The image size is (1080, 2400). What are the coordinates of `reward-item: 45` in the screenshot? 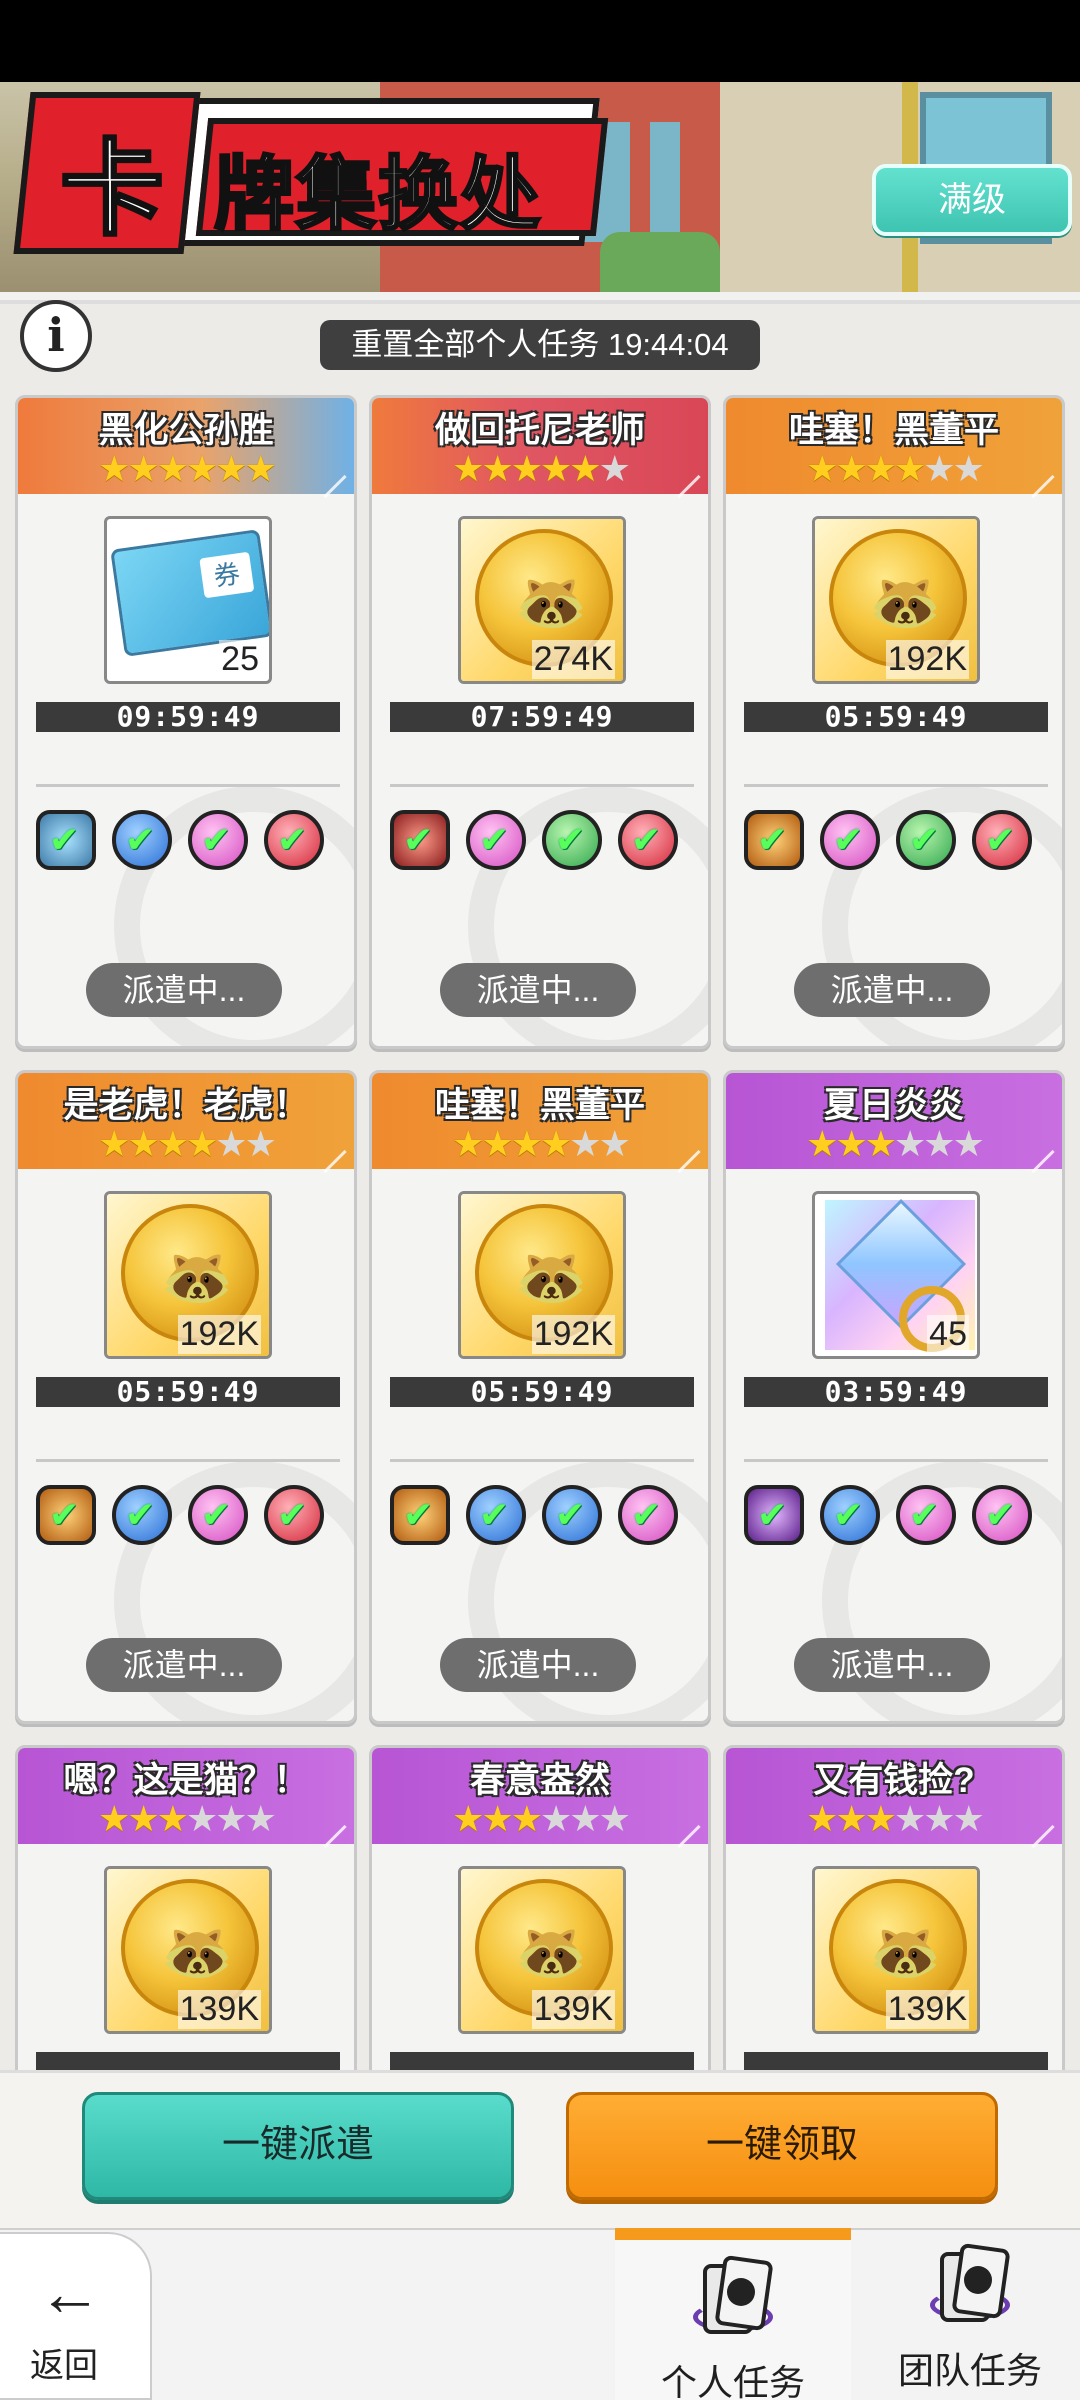 It's located at (896, 1275).